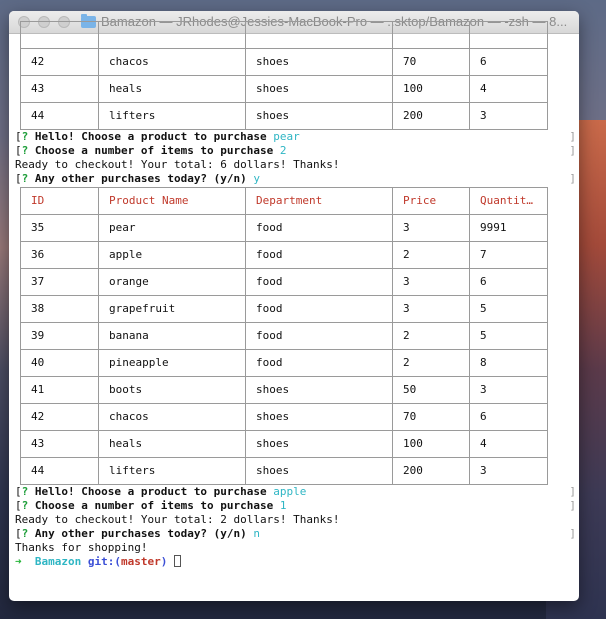 The height and width of the screenshot is (619, 606). What do you see at coordinates (295, 178) in the screenshot?
I see `prompt-line: [? Any other purchases today? (y/n) y]` at bounding box center [295, 178].